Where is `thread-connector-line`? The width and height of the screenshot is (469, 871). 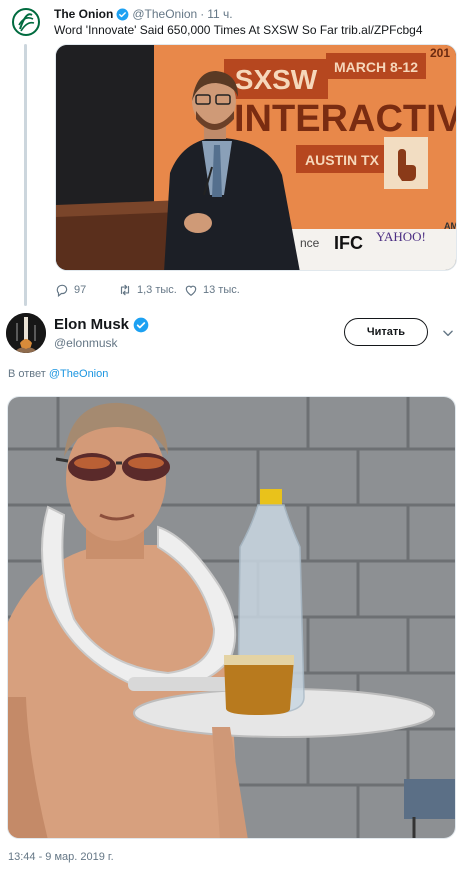
thread-connector-line is located at coordinates (25, 175).